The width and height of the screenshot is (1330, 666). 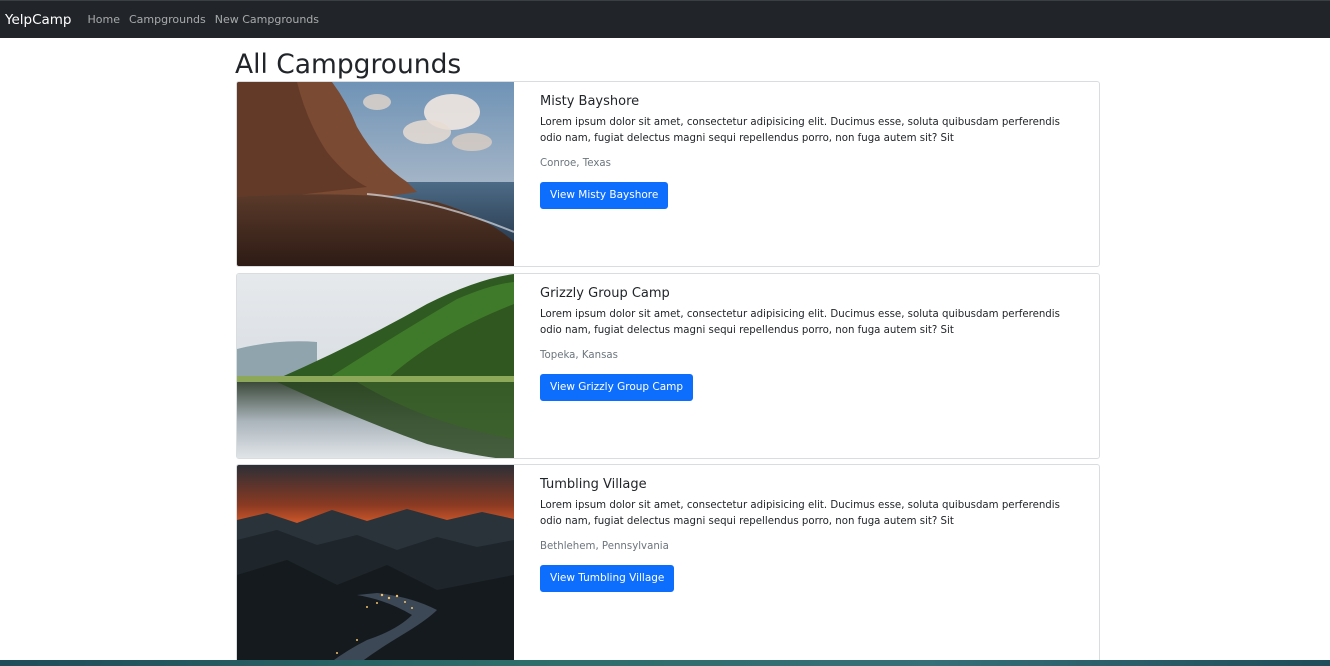 I want to click on nav-link-new-campgrounds: New Campgrounds, so click(x=267, y=19).